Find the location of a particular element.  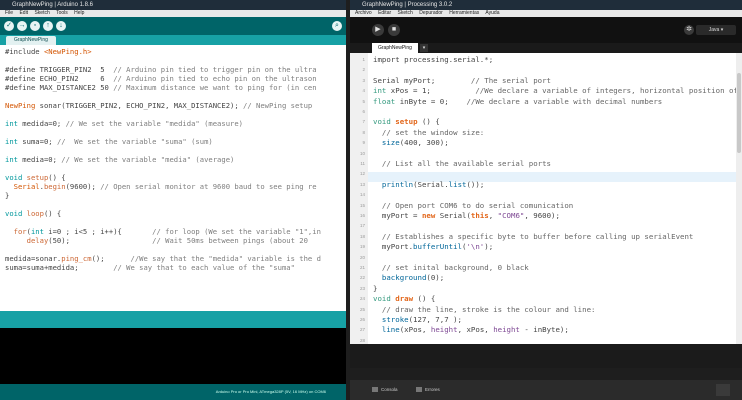

code-token: stroke is located at coordinates (395, 319).